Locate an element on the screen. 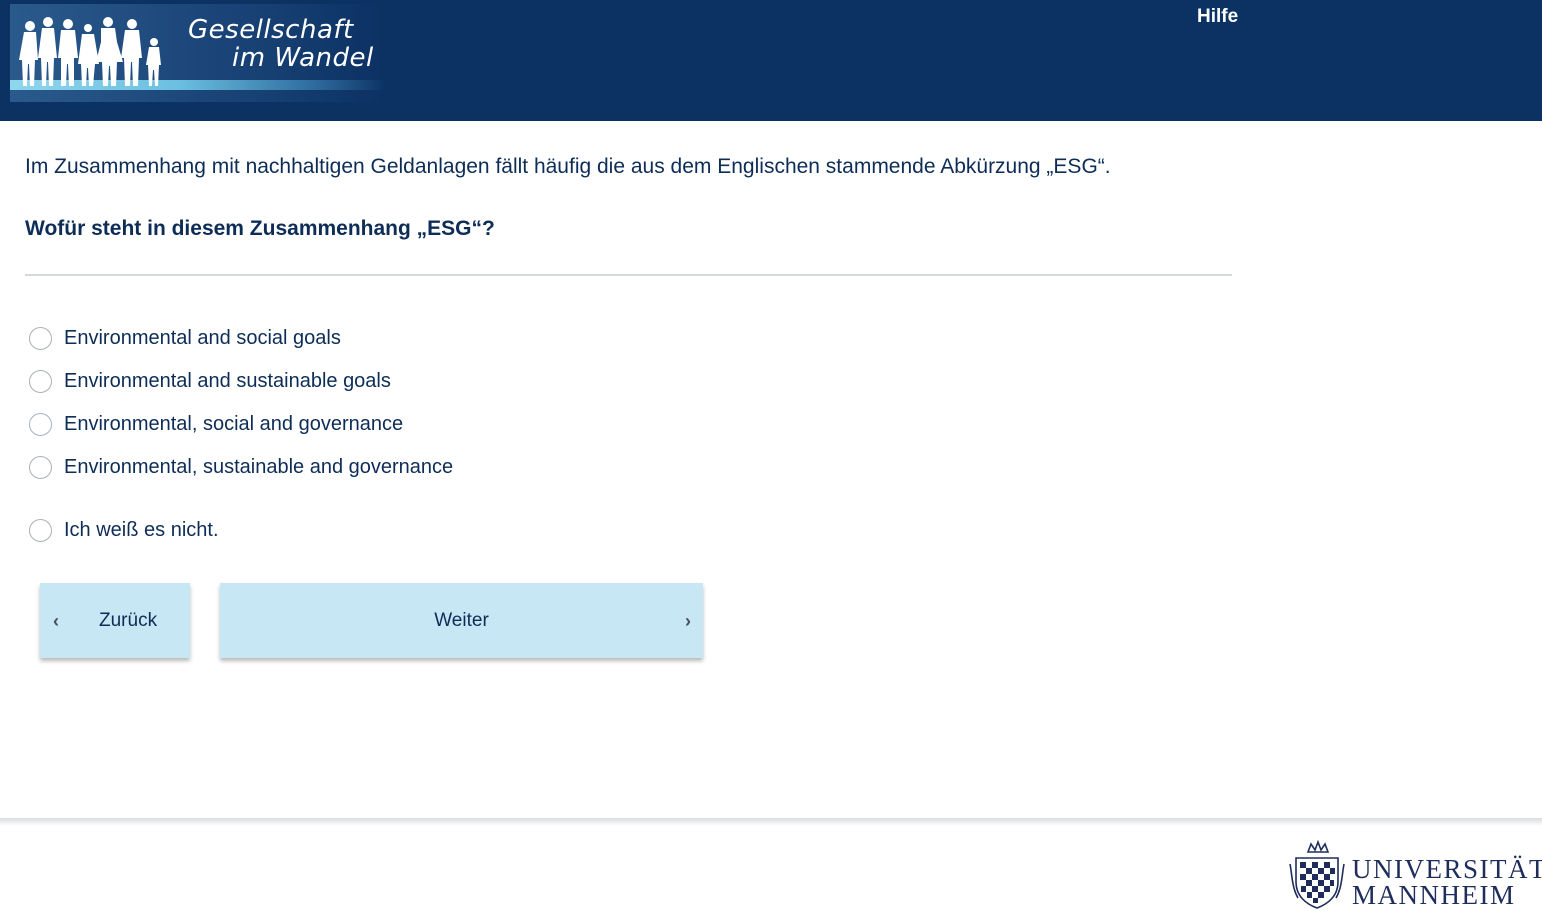 This screenshot has height=915, width=1542. answer-option-environmental-social-governance: Environmental, social and governance is located at coordinates (216, 424).